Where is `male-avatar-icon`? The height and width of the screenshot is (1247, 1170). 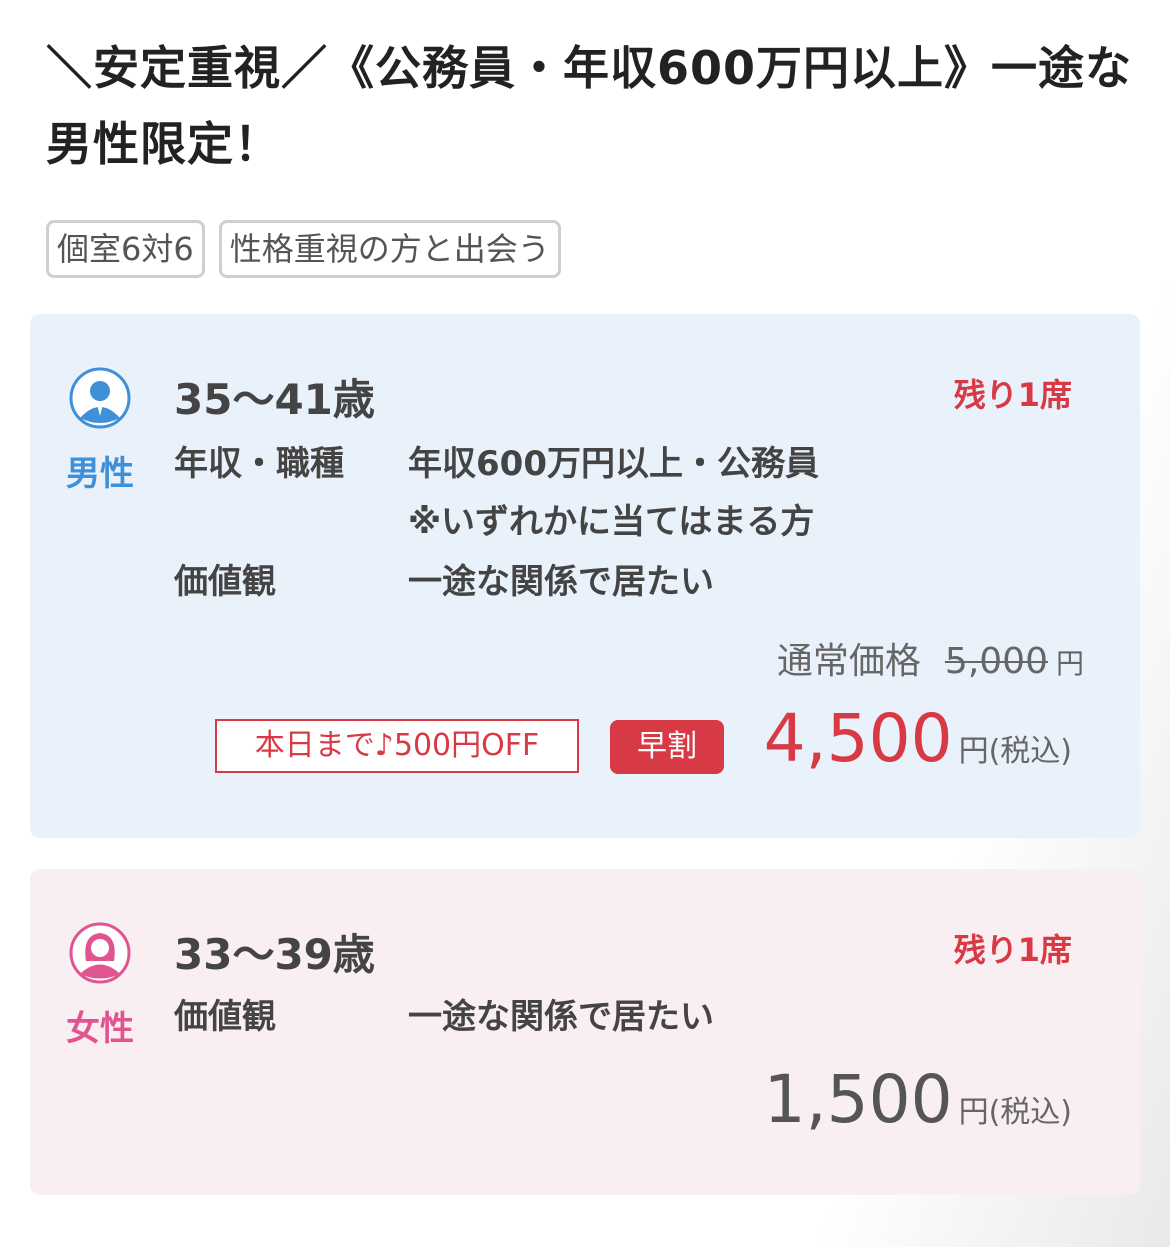
male-avatar-icon is located at coordinates (100, 398).